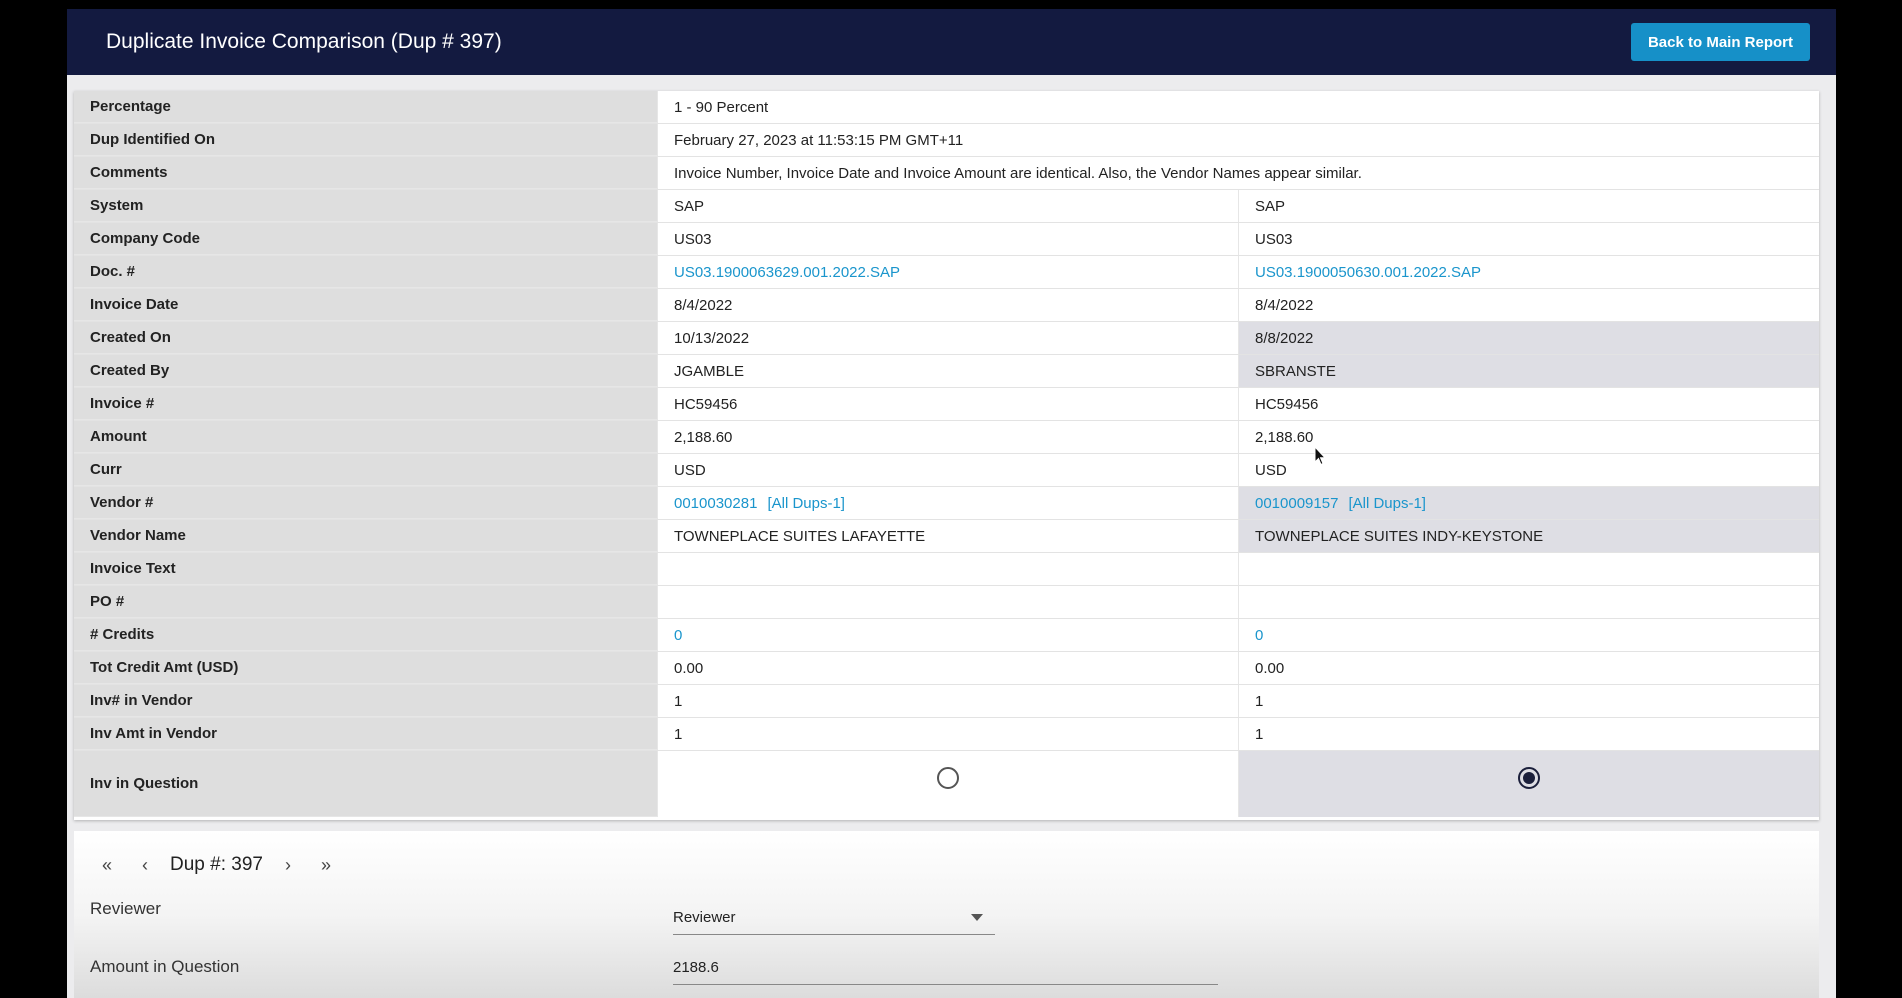  Describe the element at coordinates (365, 701) in the screenshot. I see `row-label: Inv# in Vendor` at that location.